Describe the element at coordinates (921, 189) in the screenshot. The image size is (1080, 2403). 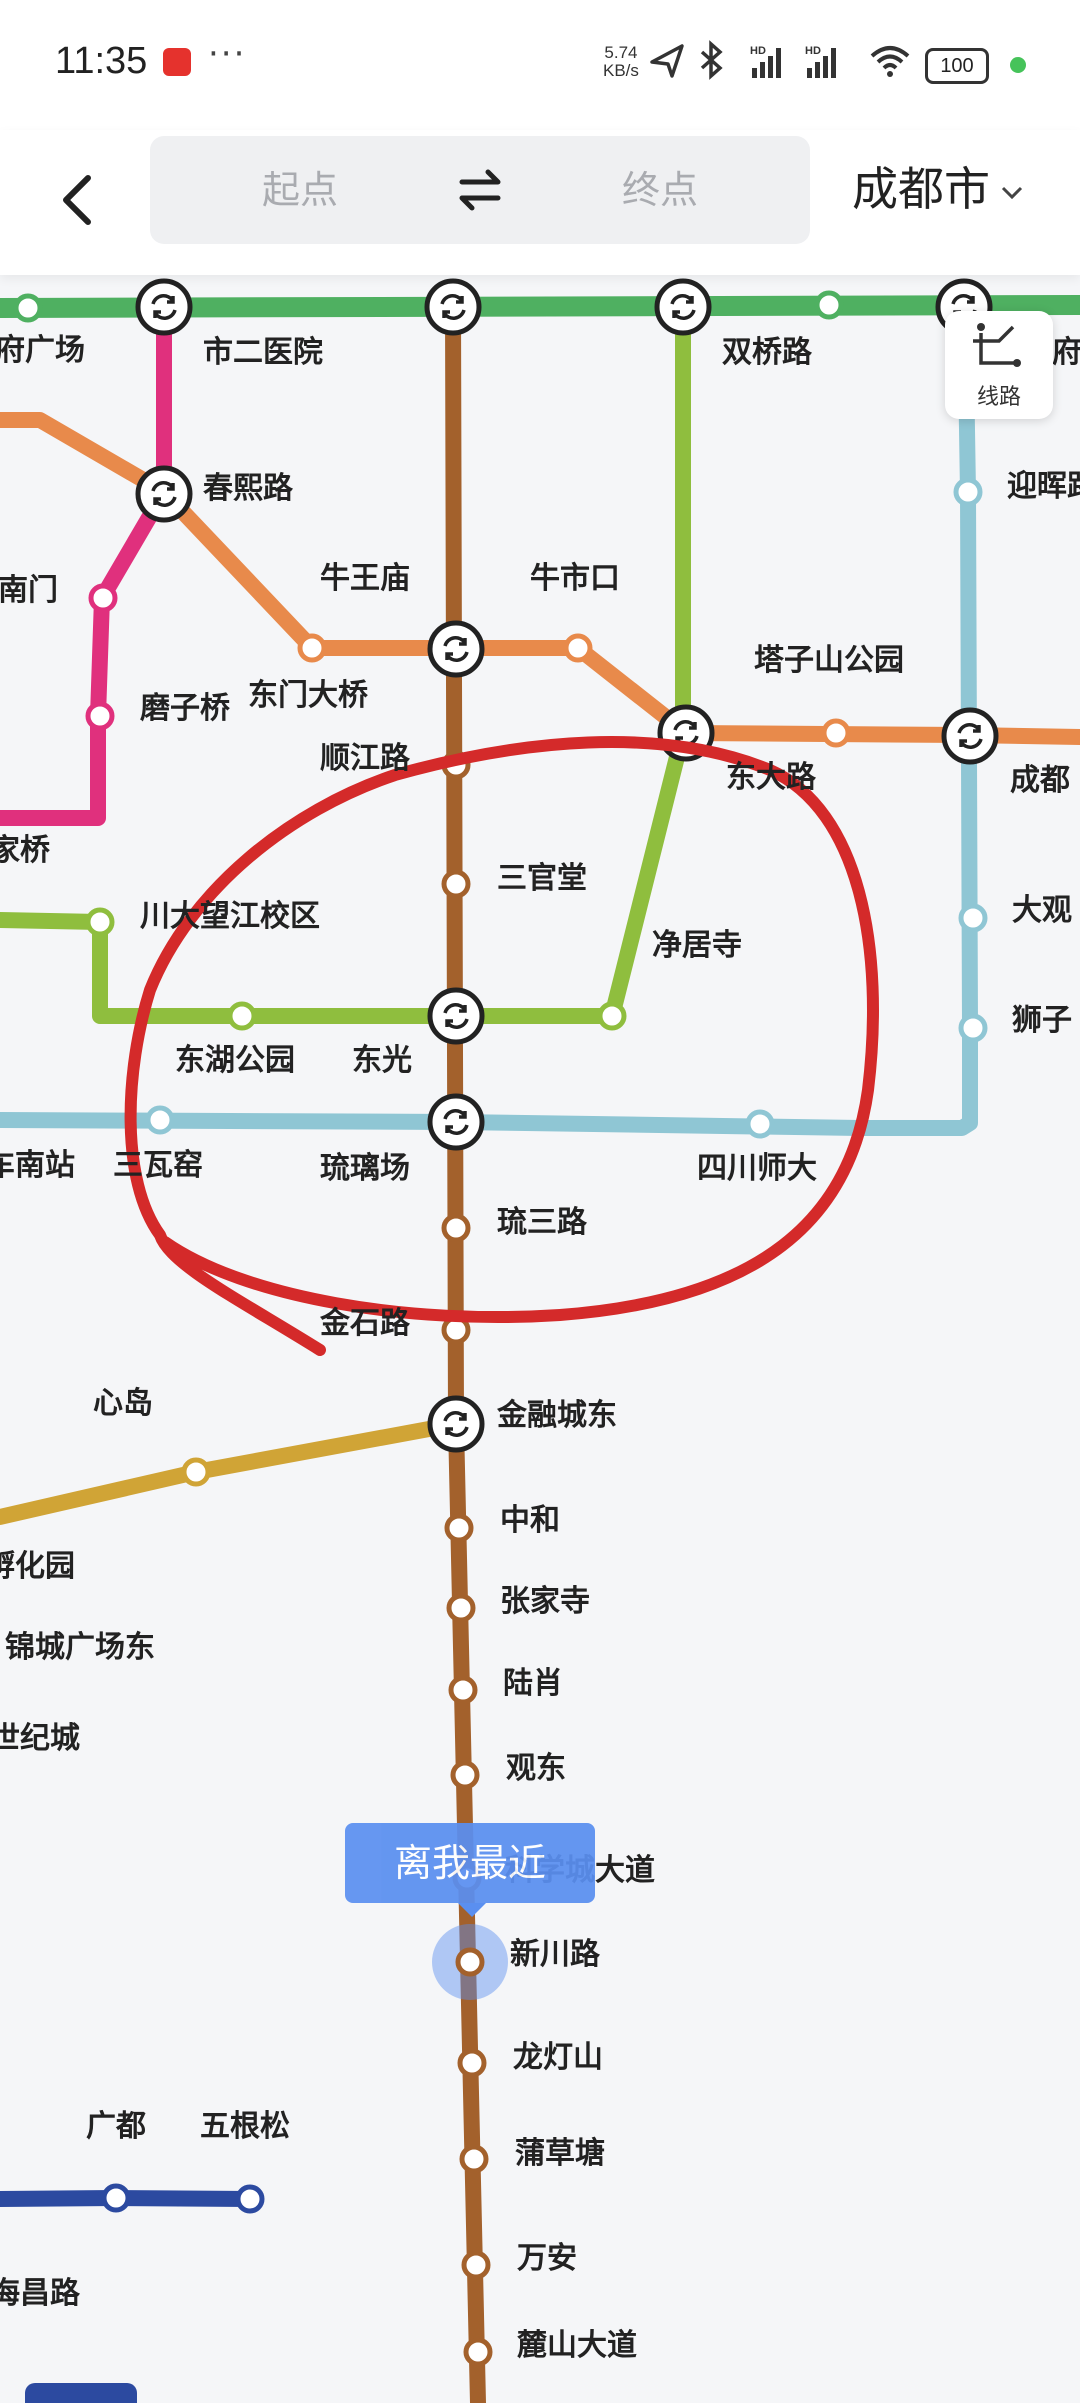
I see `city-name: 成都市` at that location.